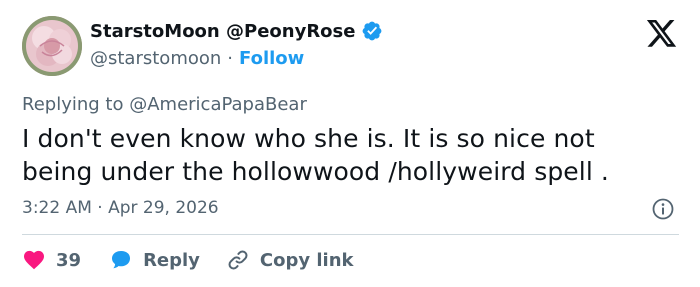 The height and width of the screenshot is (287, 700). I want to click on reply-label: Reply, so click(171, 260).